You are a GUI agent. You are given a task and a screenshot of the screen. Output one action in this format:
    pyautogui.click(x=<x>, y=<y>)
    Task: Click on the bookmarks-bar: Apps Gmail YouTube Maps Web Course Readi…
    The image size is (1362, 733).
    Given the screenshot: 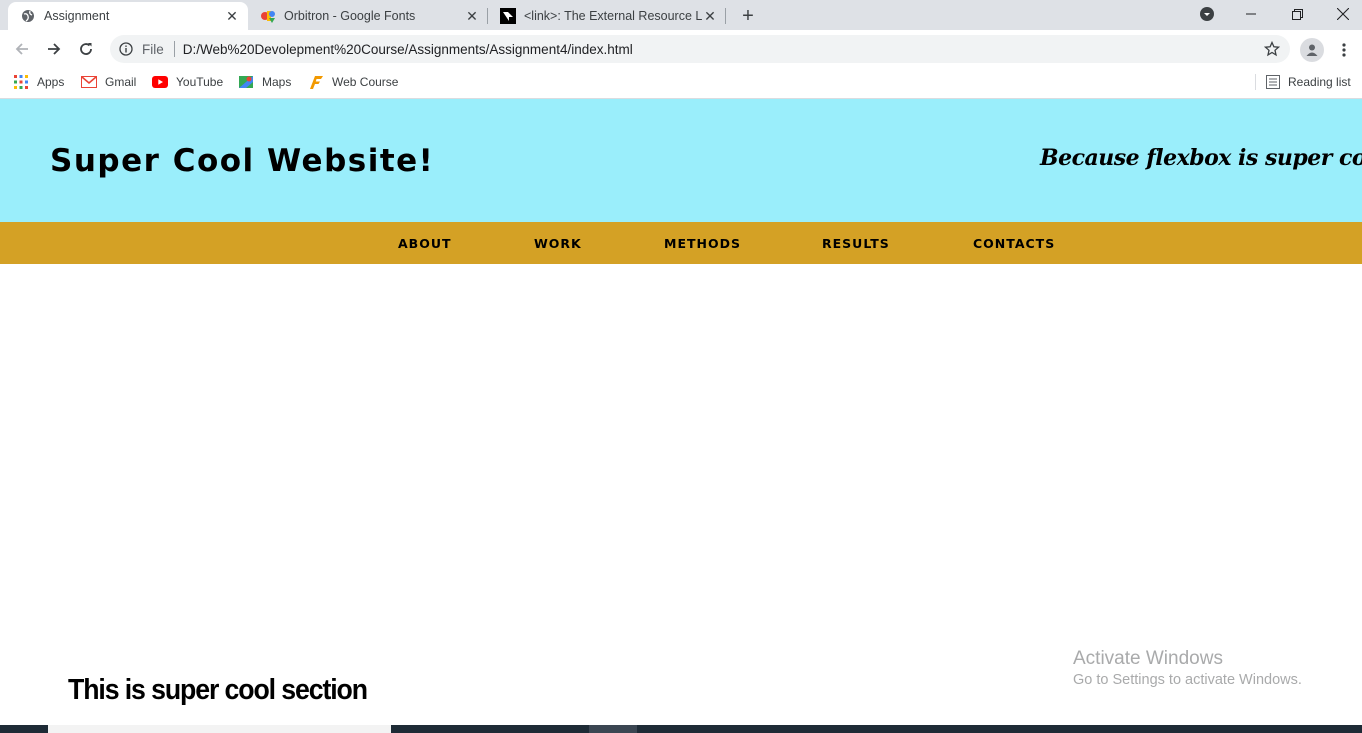 What is the action you would take?
    pyautogui.click(x=681, y=82)
    